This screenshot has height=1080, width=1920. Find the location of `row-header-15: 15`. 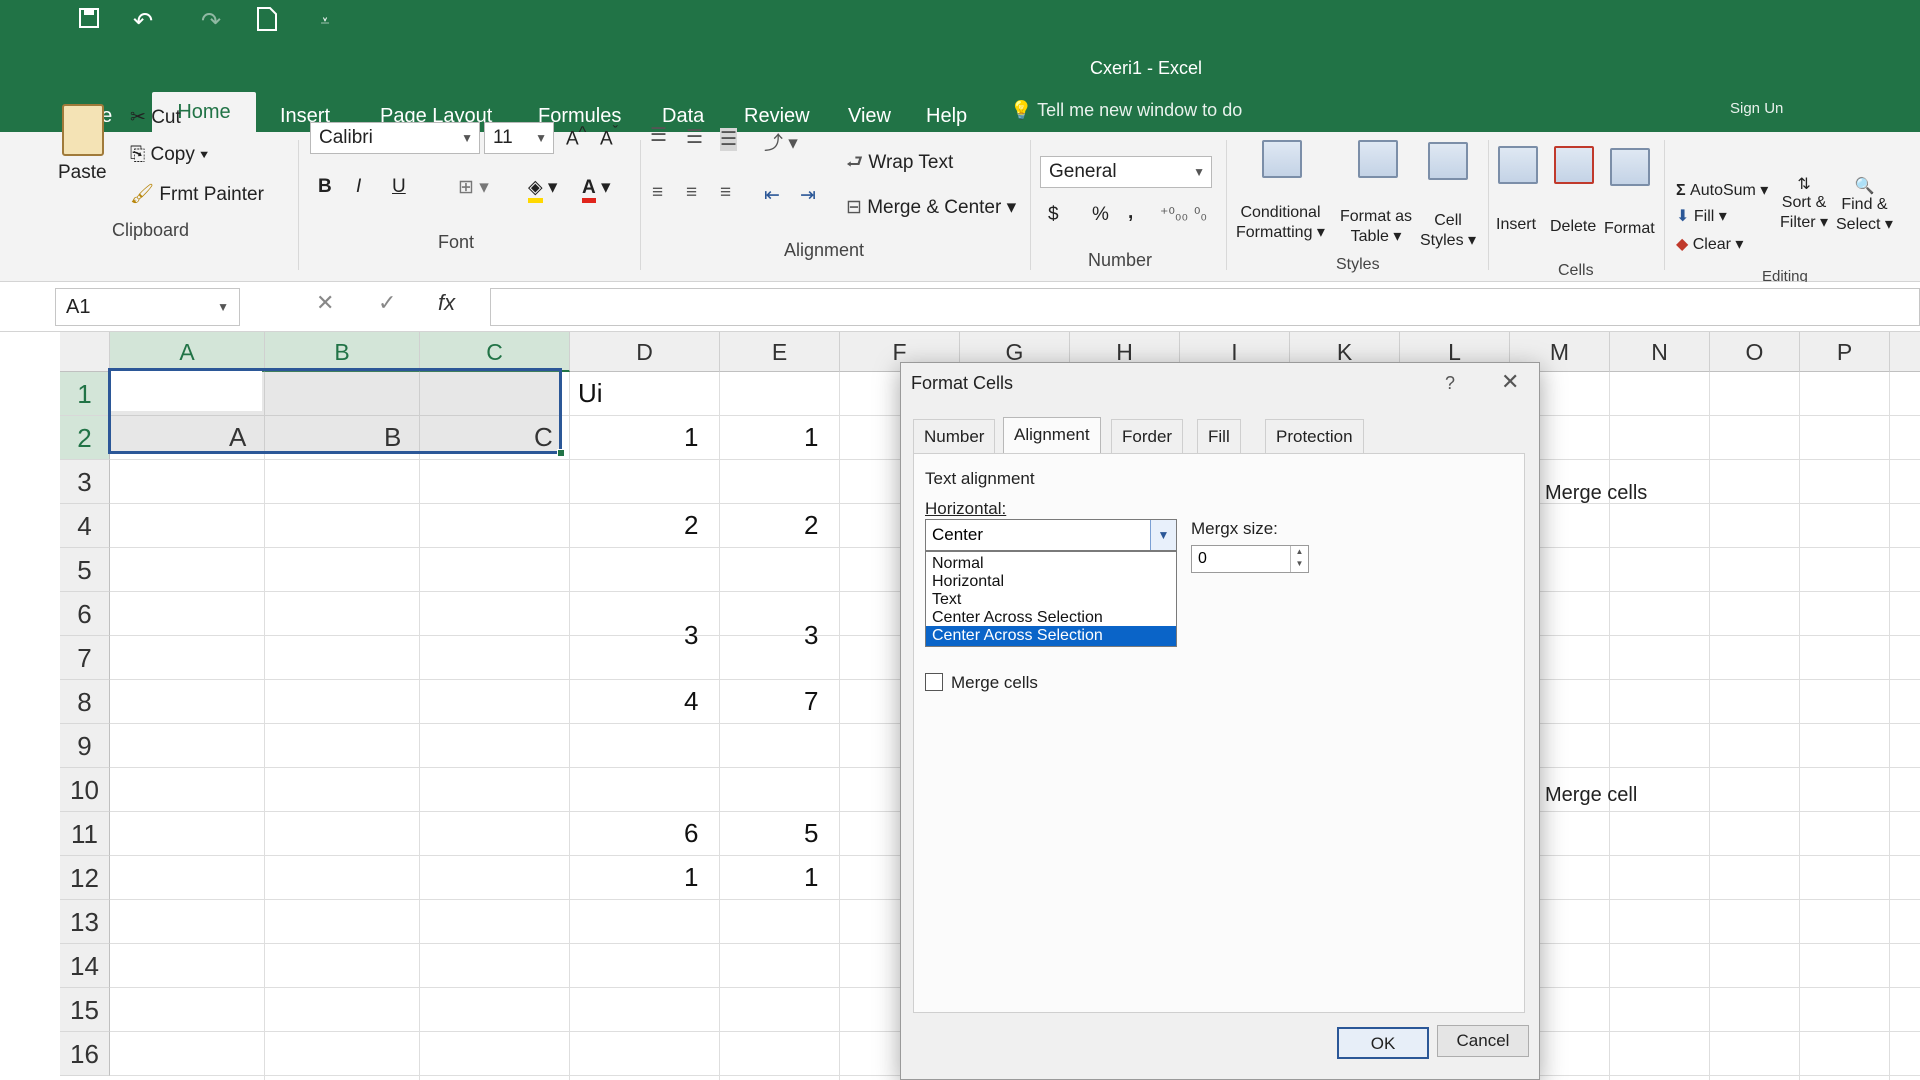

row-header-15: 15 is located at coordinates (85, 1010).